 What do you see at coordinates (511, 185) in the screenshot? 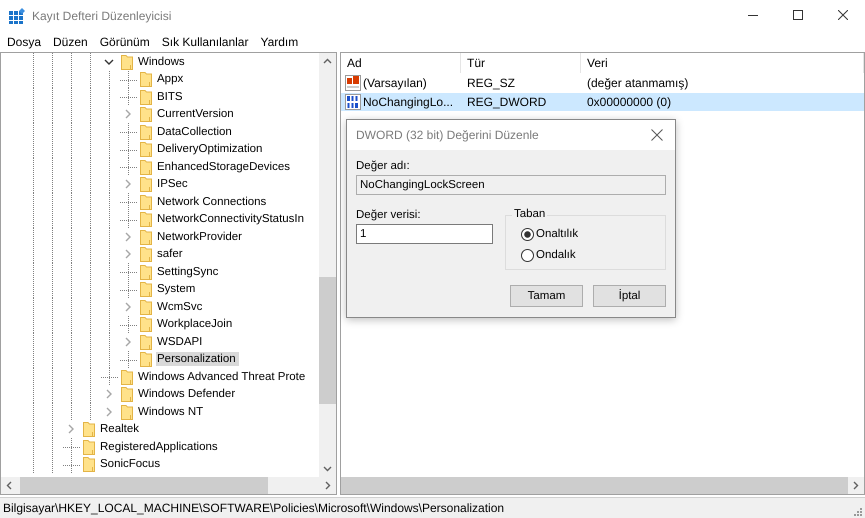
I see `value-name-field: NoChangingLockScreen` at bounding box center [511, 185].